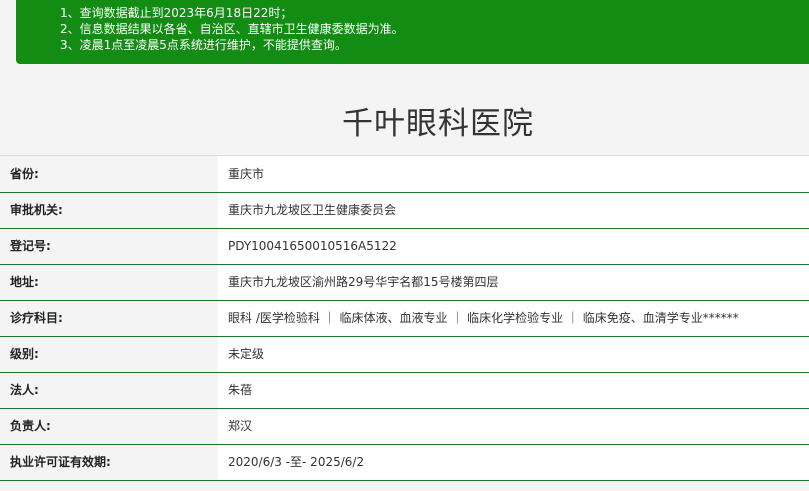 This screenshot has width=809, height=491. I want to click on info-label: 省份:, so click(24, 174).